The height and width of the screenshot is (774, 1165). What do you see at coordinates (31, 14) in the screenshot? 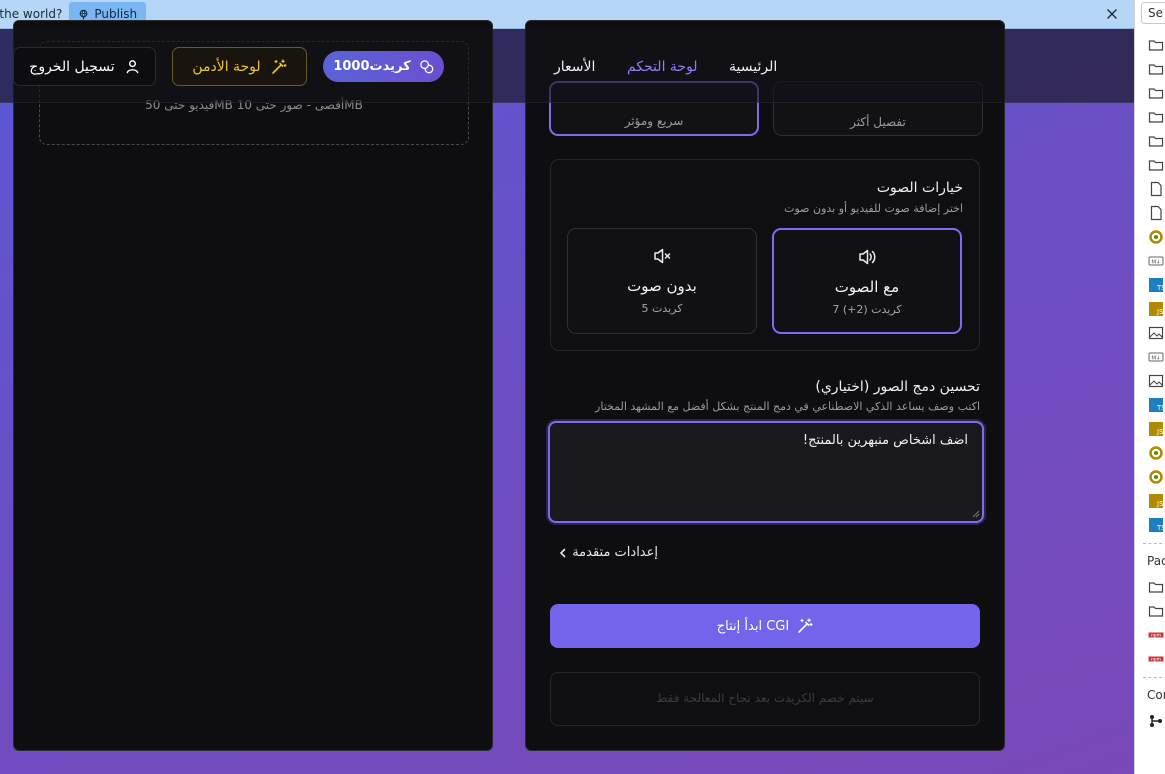
I see `publish-question: n the world?` at bounding box center [31, 14].